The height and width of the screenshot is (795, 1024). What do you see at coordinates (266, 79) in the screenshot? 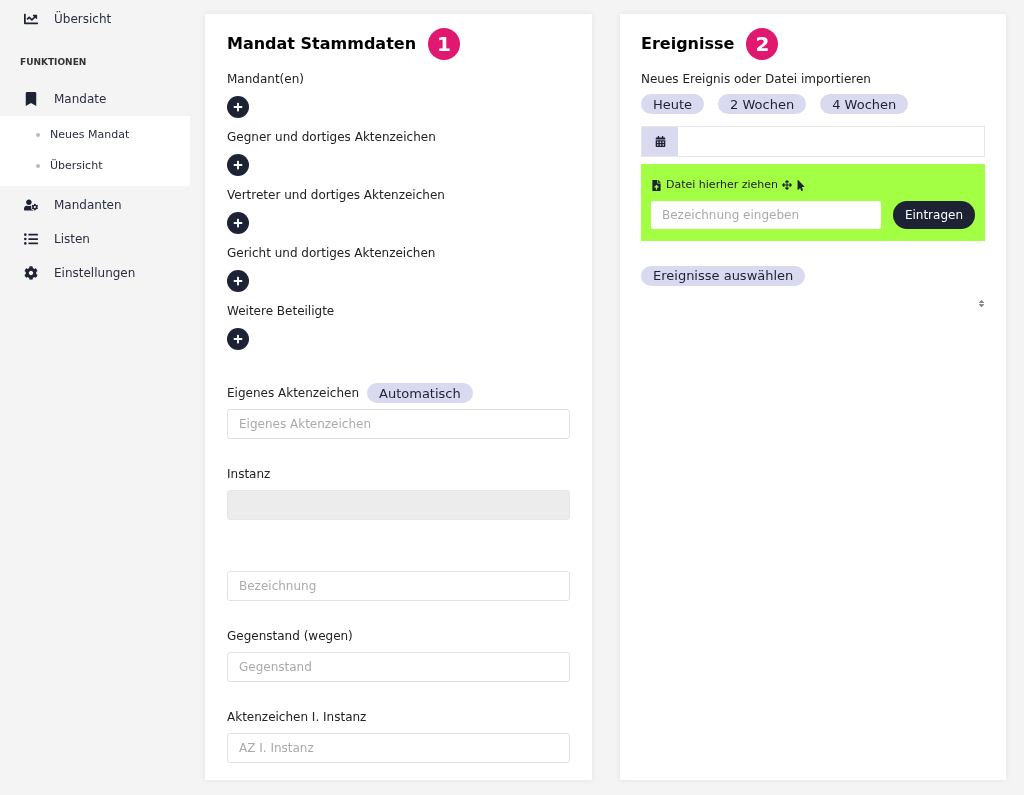
I see `field-label: Mandant(en)` at bounding box center [266, 79].